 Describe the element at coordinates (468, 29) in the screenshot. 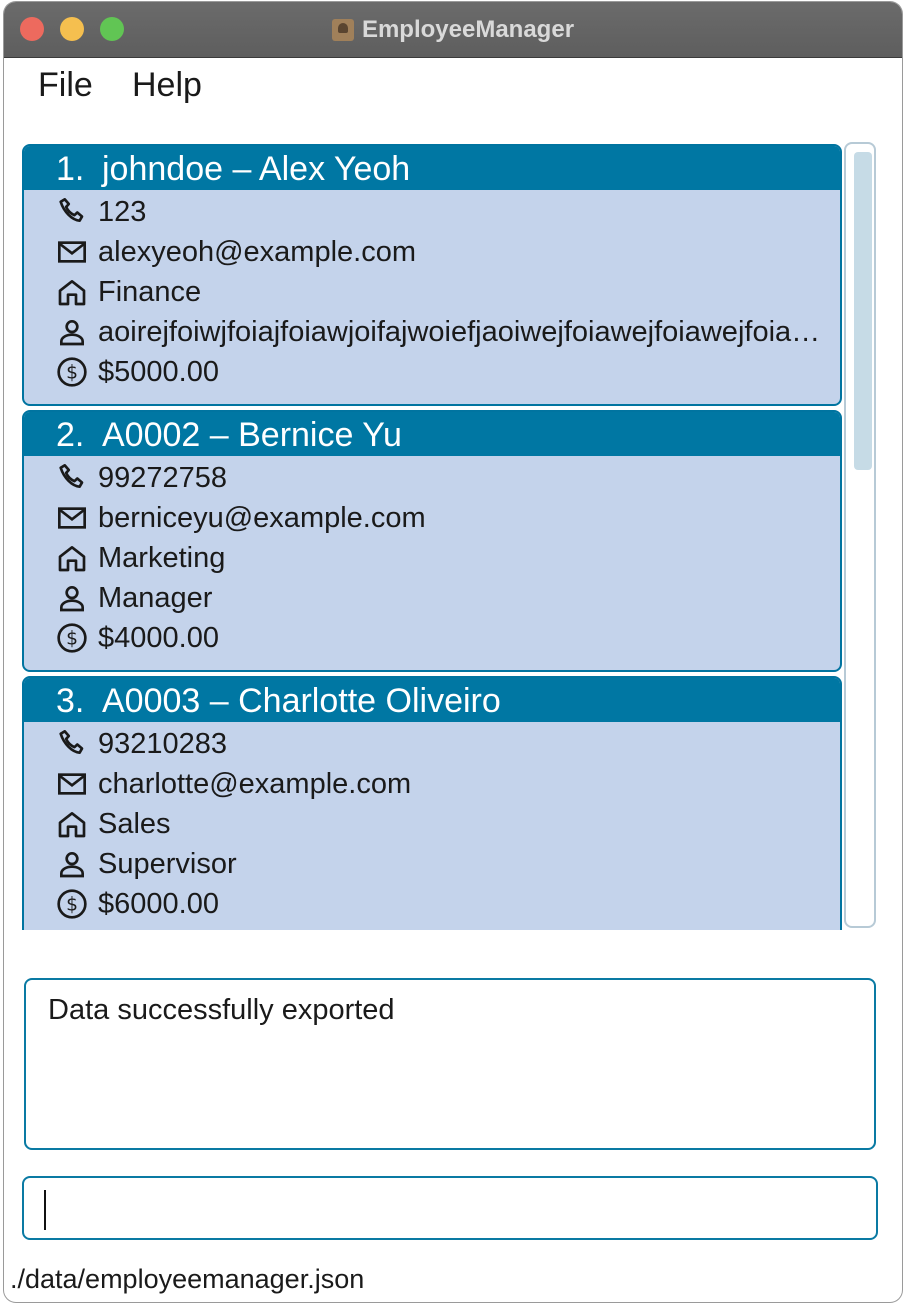

I see `window-title: EmployeeManager` at that location.